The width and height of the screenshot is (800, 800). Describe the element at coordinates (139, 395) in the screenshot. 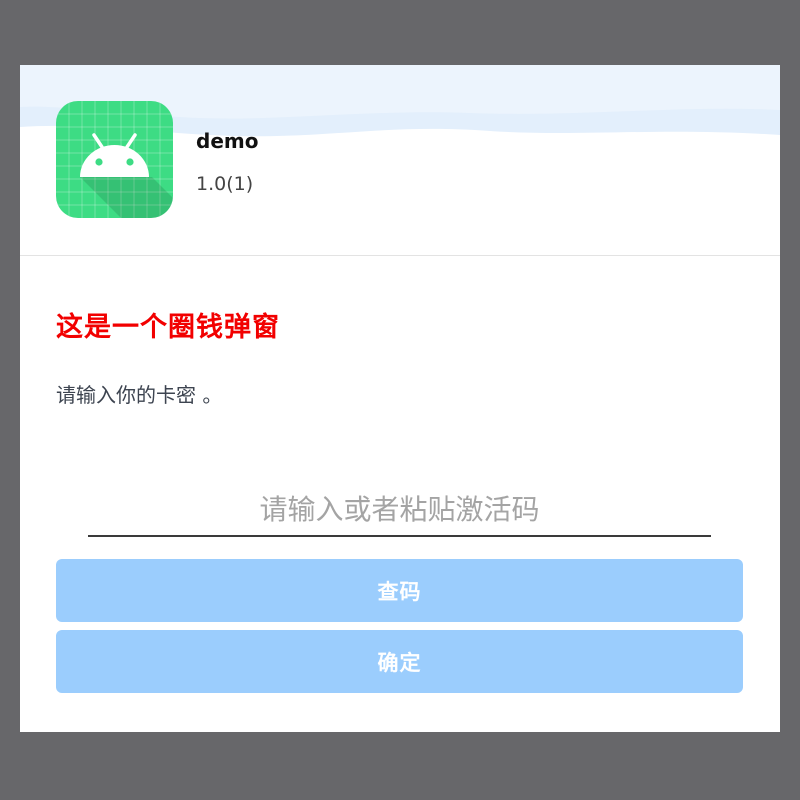

I see `dialog-message: 请输入你的卡密 。` at that location.